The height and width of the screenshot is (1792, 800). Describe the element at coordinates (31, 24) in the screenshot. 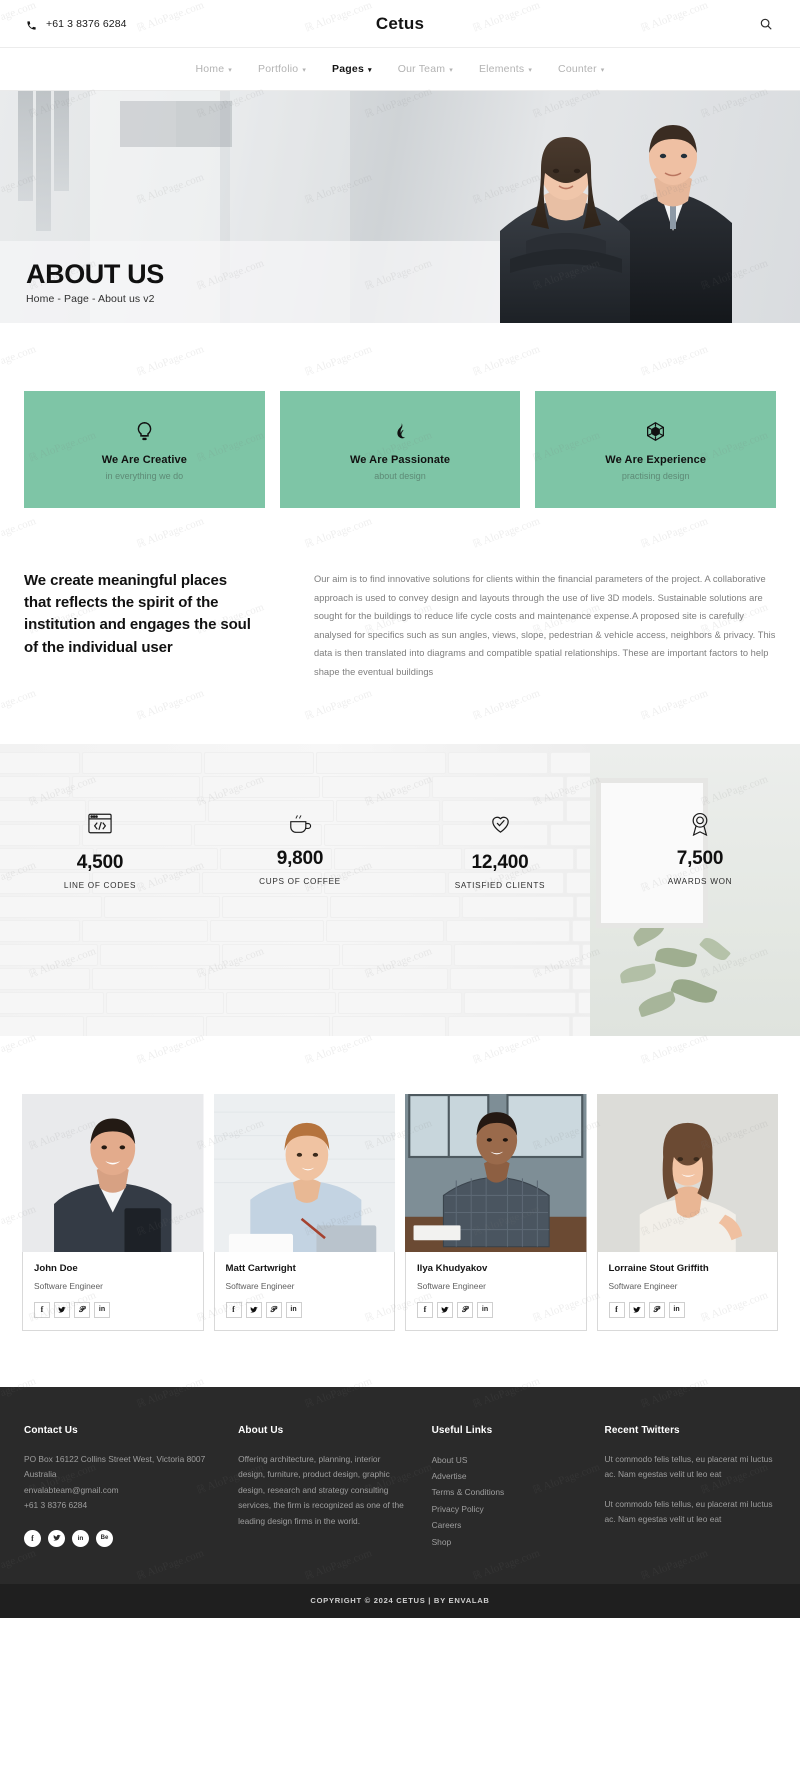

I see `phone-icon` at that location.